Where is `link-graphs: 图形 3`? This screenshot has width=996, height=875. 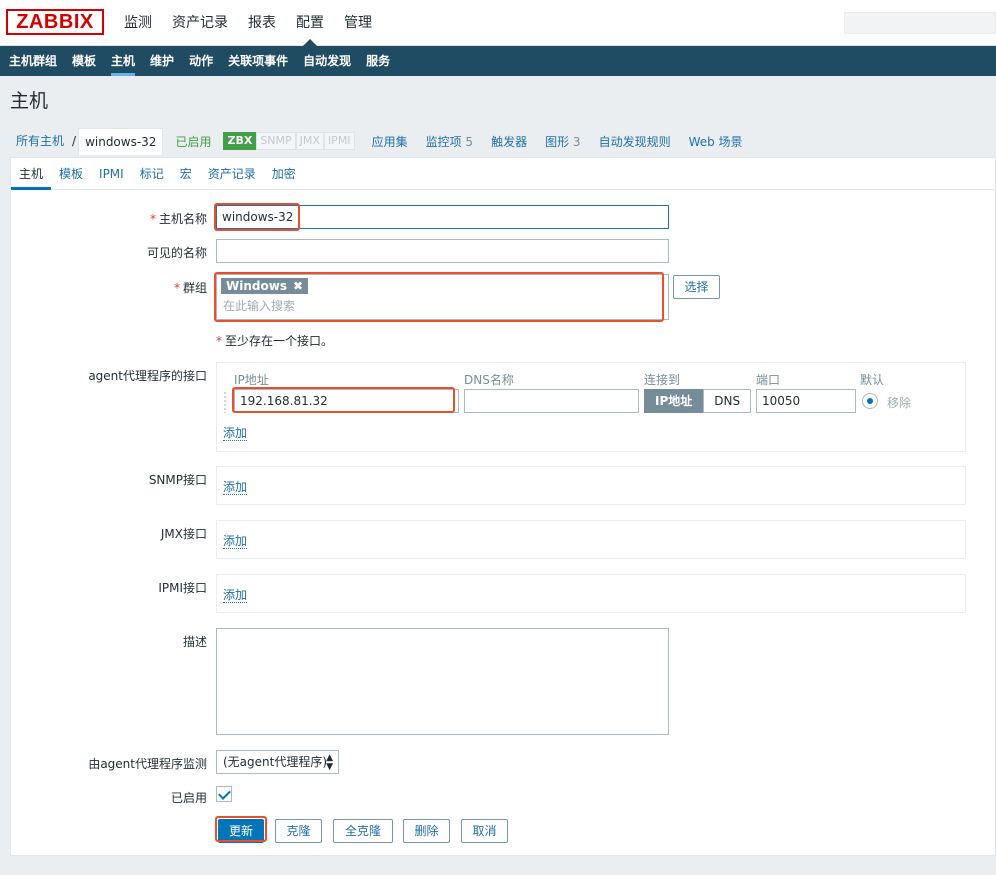 link-graphs: 图形 3 is located at coordinates (562, 141).